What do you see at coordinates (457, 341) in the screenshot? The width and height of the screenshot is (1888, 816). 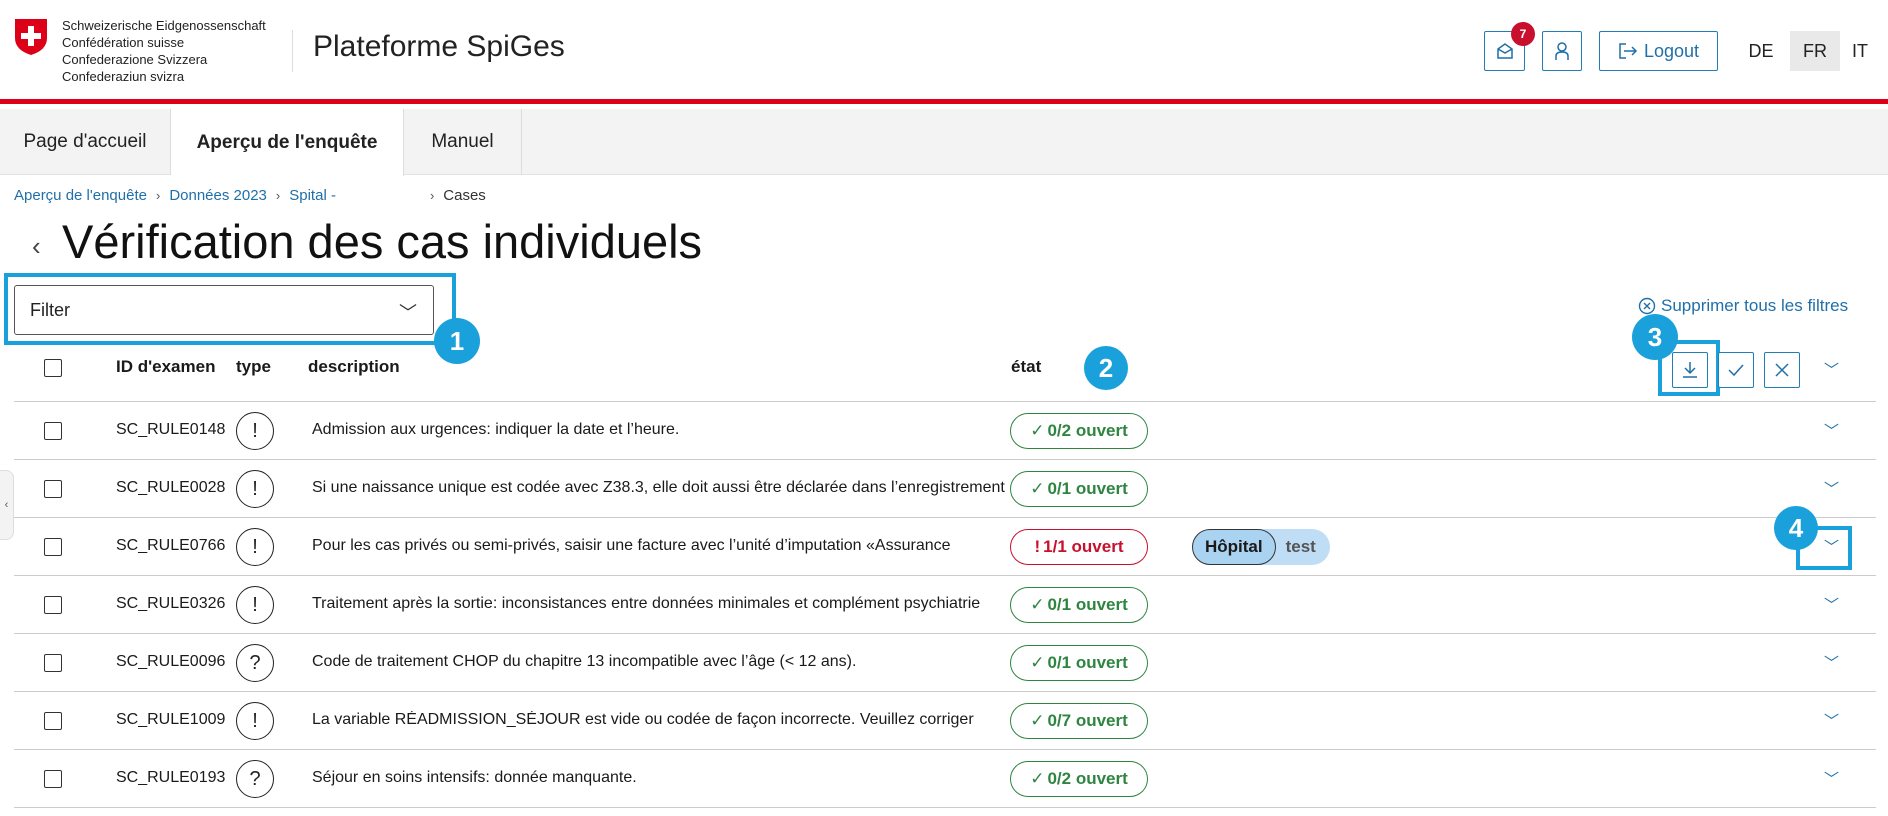 I see `callout-1: 1` at bounding box center [457, 341].